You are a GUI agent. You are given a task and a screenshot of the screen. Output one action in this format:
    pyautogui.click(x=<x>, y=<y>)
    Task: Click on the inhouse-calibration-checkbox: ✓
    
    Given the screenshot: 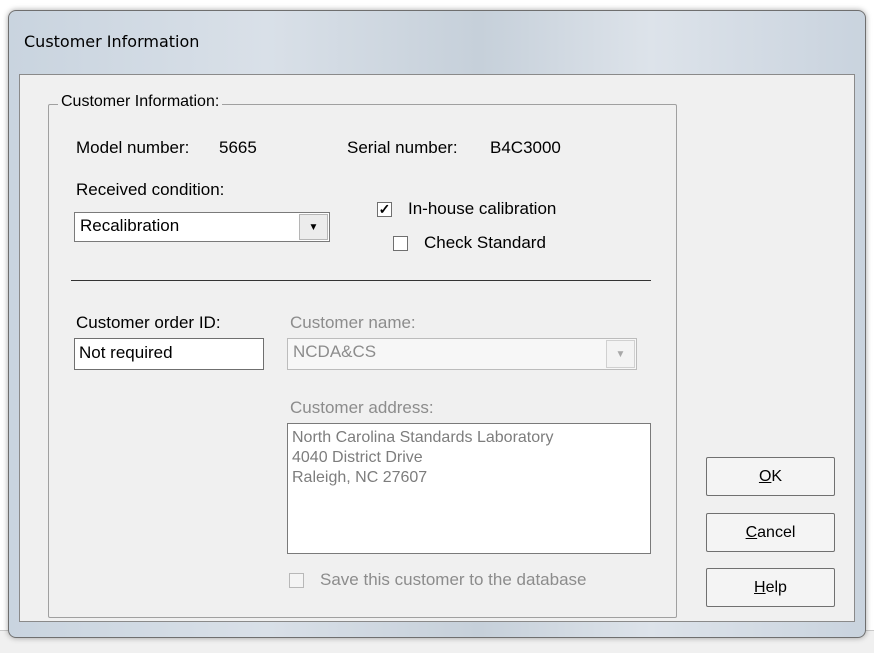 What is the action you would take?
    pyautogui.click(x=384, y=209)
    